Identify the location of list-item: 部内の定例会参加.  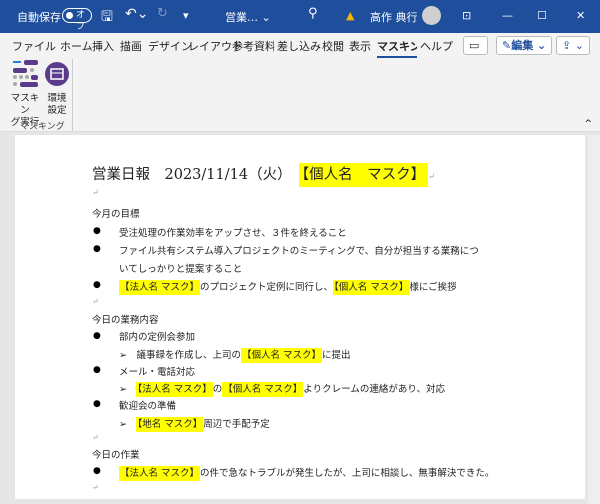
(157, 337).